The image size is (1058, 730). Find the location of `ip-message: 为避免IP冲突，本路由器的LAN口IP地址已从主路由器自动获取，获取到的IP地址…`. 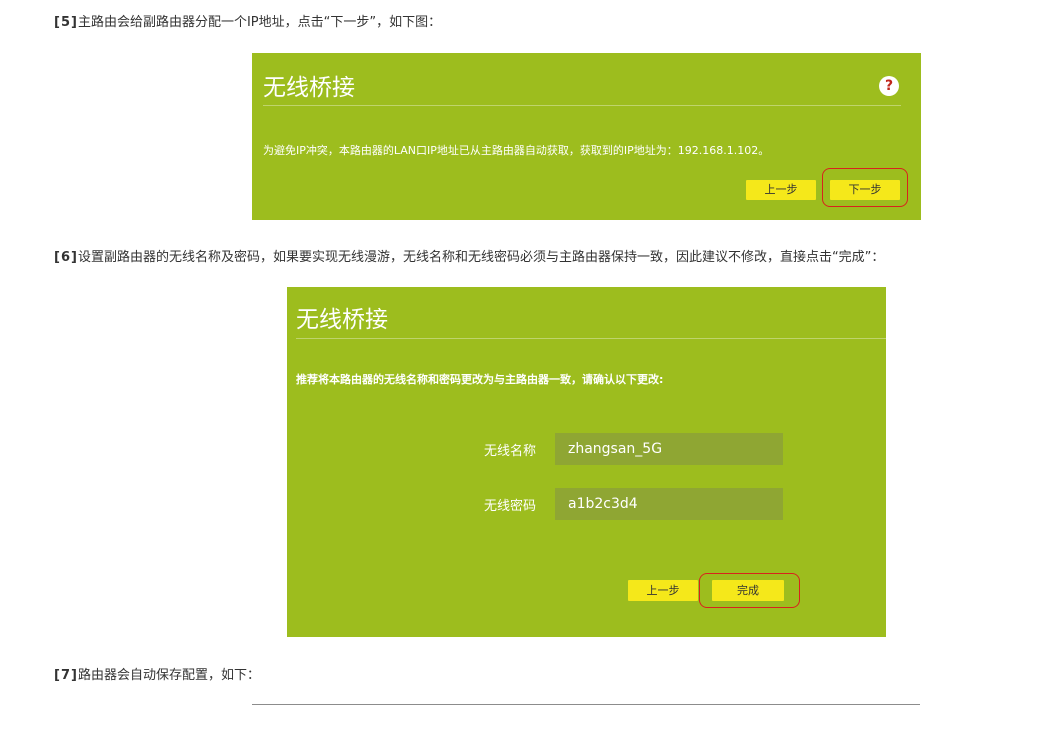

ip-message: 为避免IP冲突，本路由器的LAN口IP地址已从主路由器自动获取，获取到的IP地址… is located at coordinates (516, 150).